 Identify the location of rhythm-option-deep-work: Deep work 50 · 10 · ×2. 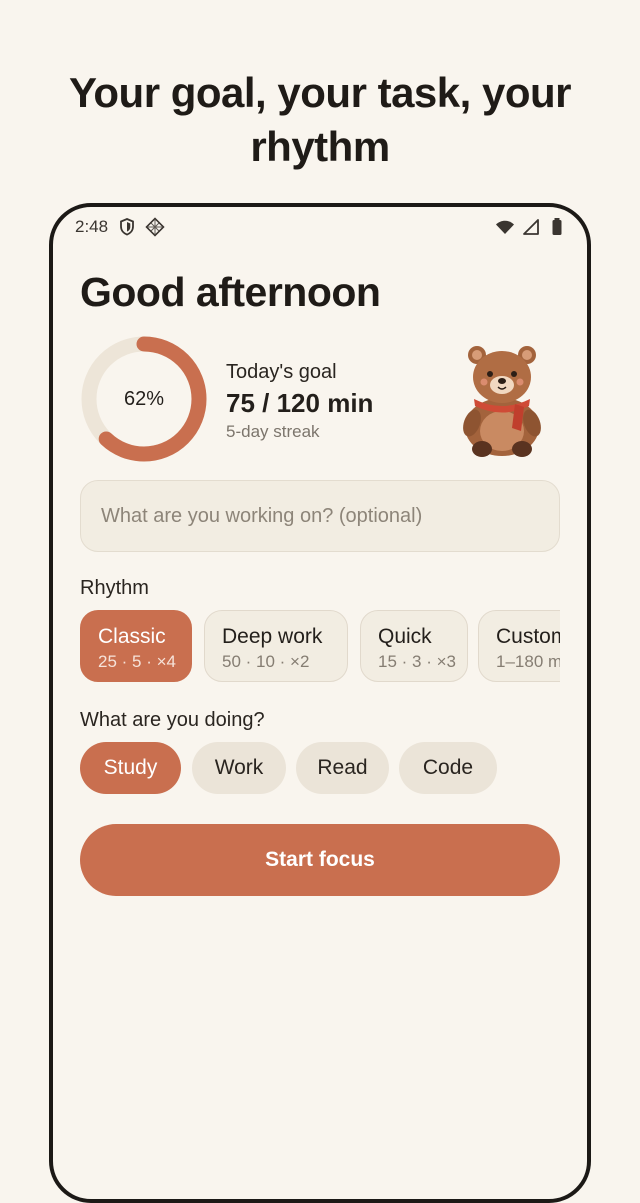
(276, 646).